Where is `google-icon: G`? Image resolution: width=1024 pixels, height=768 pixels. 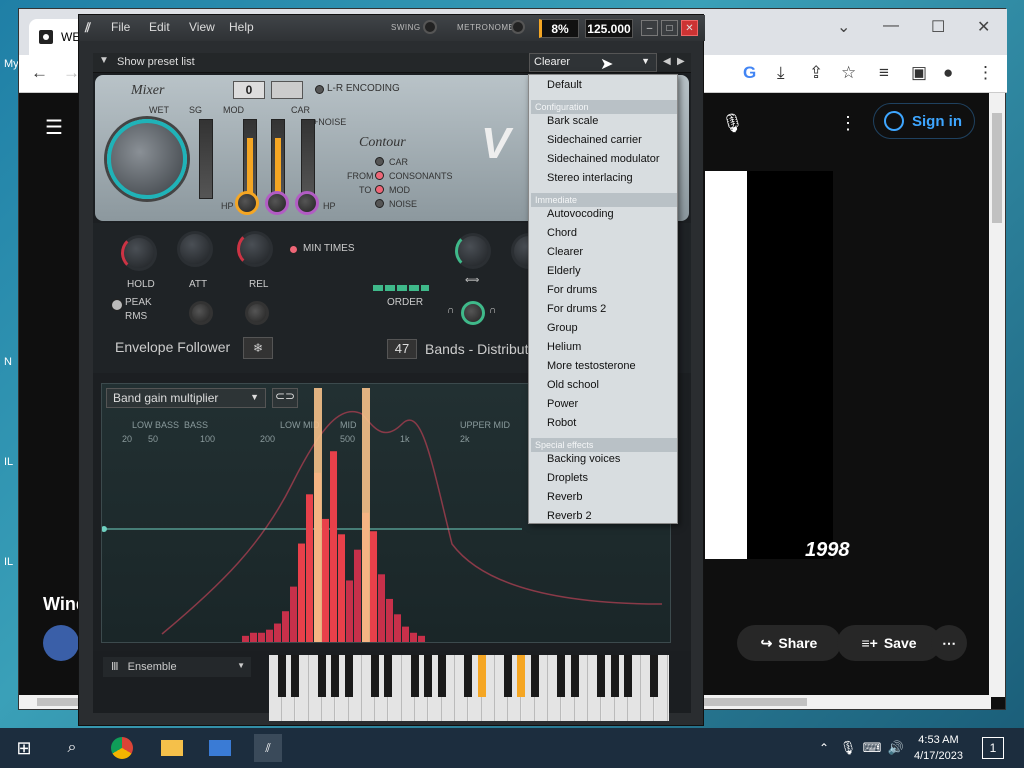 google-icon: G is located at coordinates (749, 73).